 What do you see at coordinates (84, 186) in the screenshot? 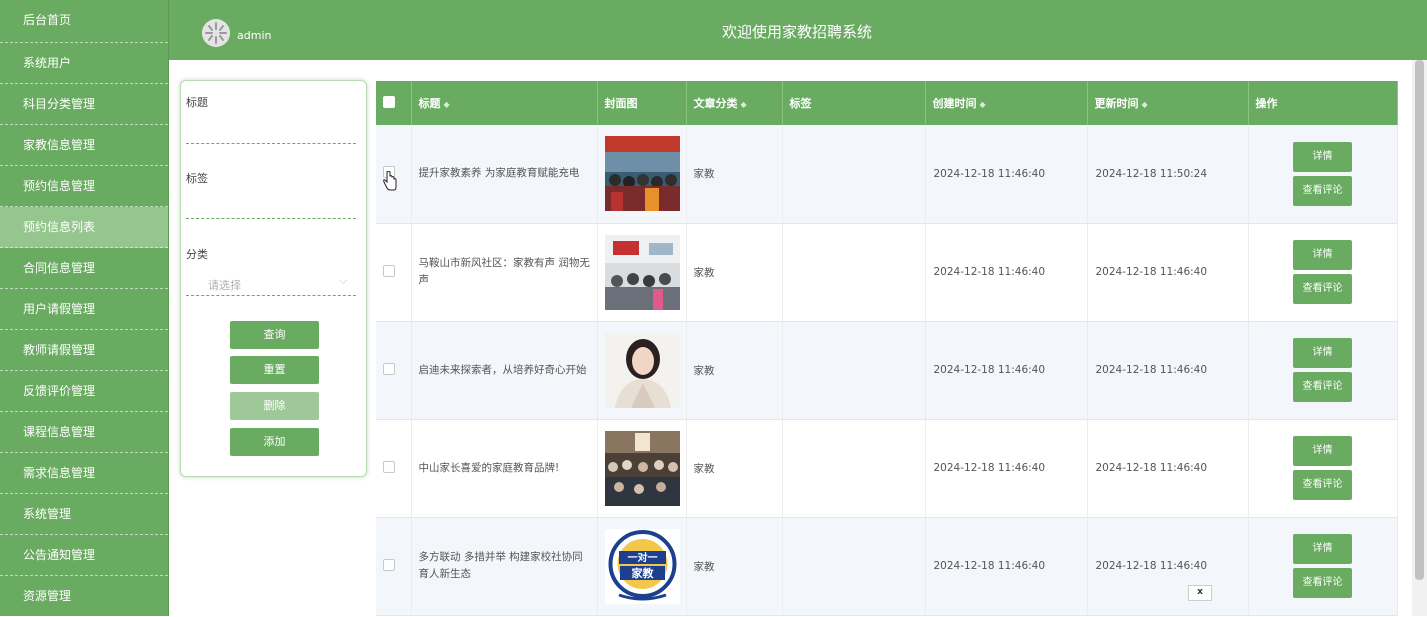
I see `sidebar-item-booking-manage: 预约信息管理` at bounding box center [84, 186].